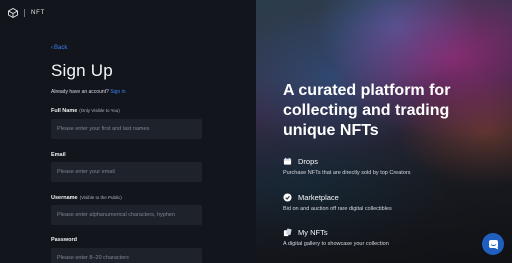  I want to click on email-label: Email, so click(58, 155).